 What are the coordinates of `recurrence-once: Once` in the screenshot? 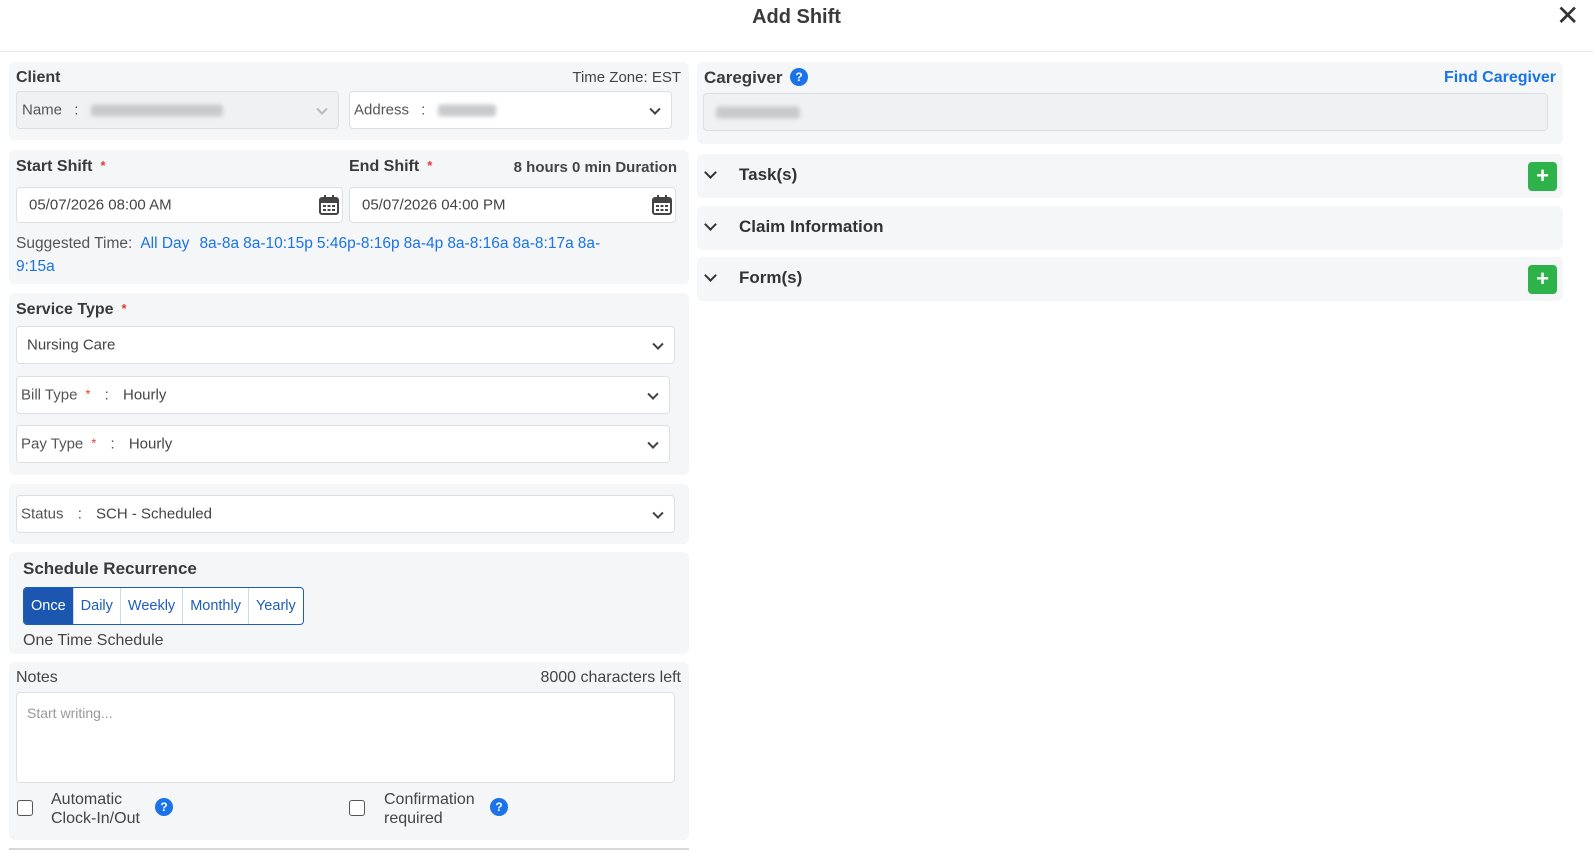 It's located at (49, 606).